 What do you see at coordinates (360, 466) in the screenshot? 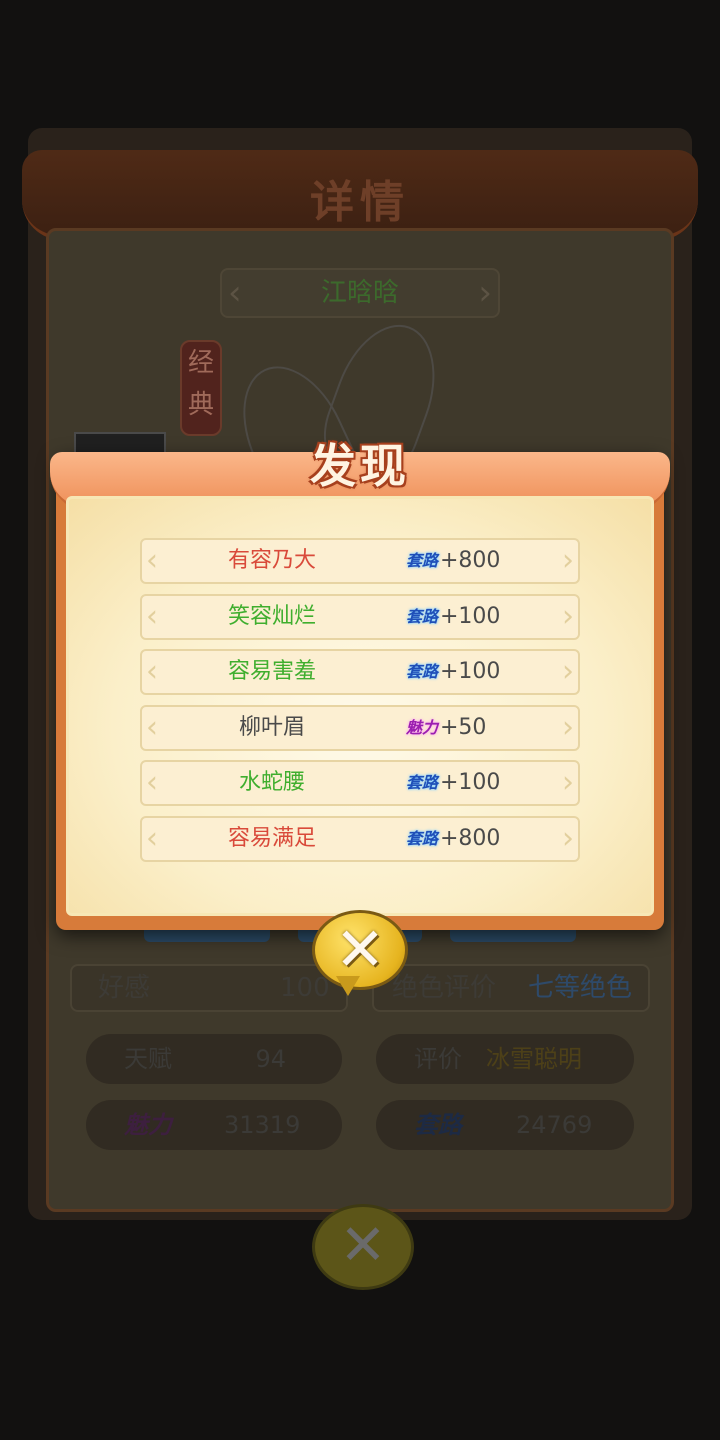
I see `modal-title: 发现` at bounding box center [360, 466].